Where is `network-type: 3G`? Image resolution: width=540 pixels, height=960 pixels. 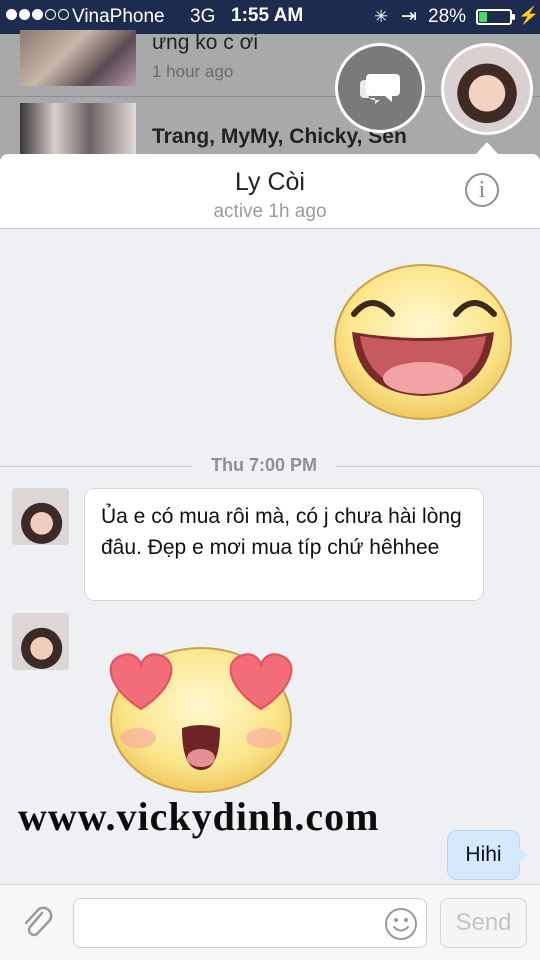 network-type: 3G is located at coordinates (203, 16).